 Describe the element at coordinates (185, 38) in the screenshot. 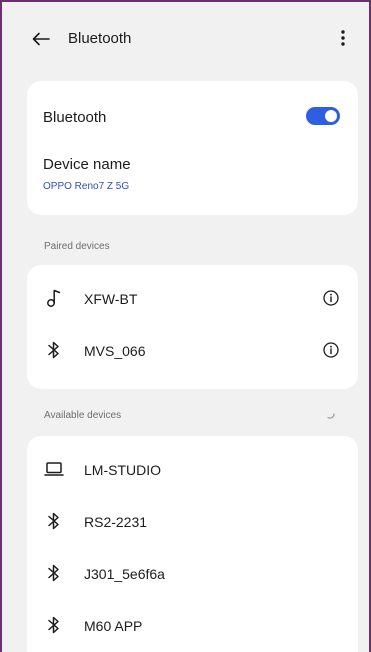

I see `app-bar: Bluetooth` at that location.